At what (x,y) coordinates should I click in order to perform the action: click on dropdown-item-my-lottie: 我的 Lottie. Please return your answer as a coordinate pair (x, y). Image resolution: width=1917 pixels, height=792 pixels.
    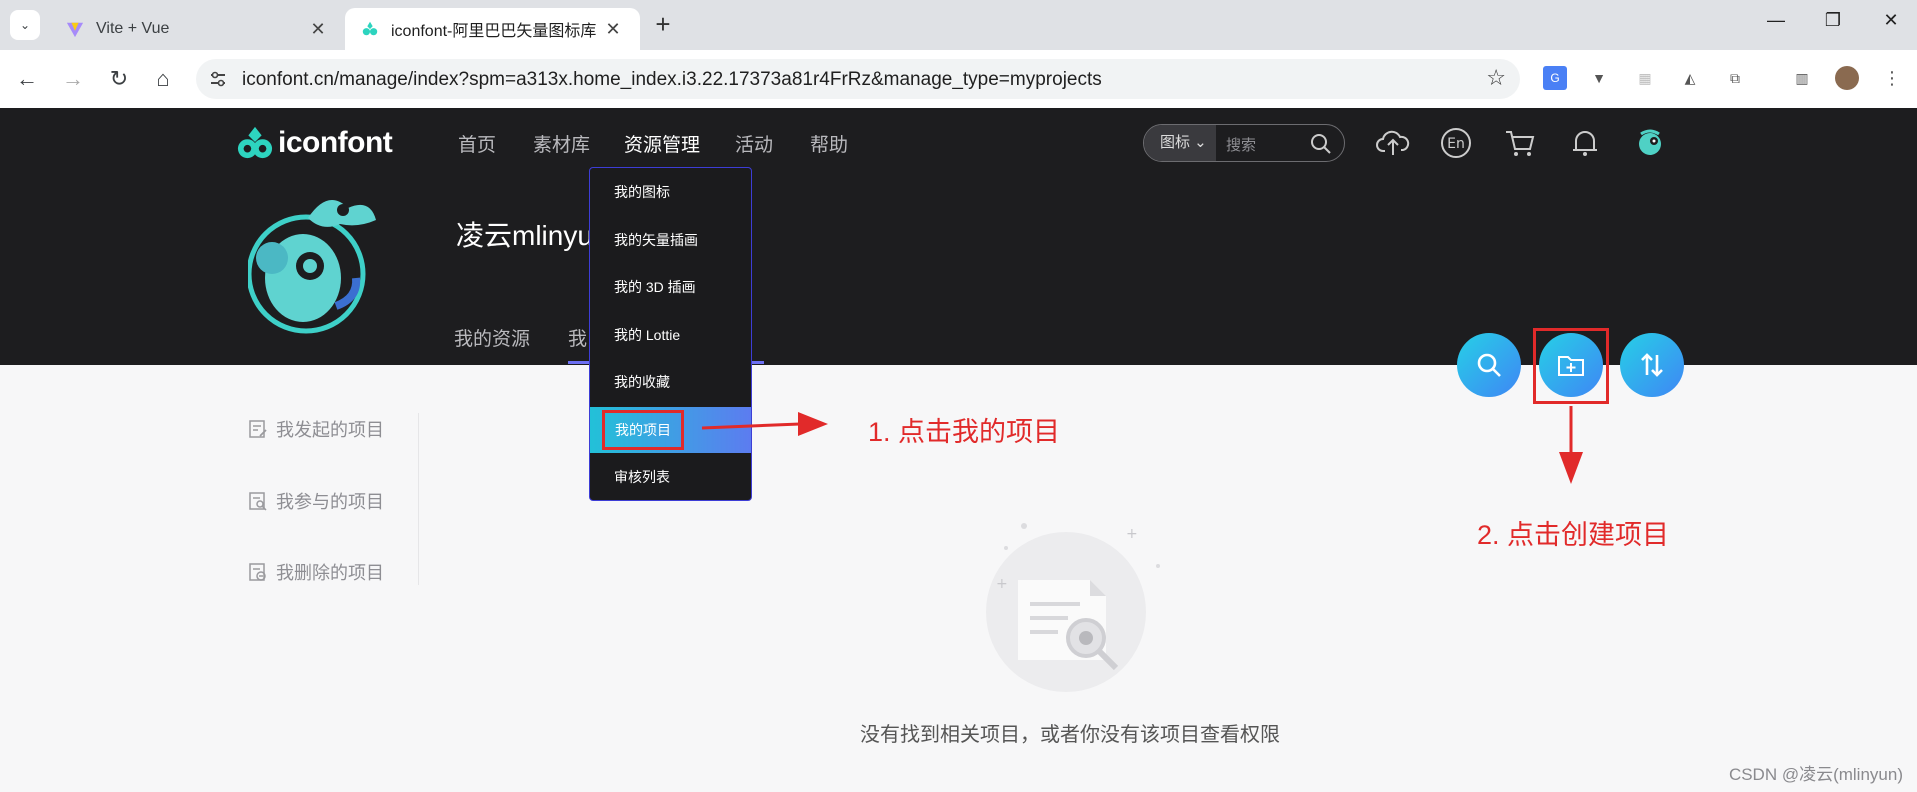
    Looking at the image, I should click on (670, 335).